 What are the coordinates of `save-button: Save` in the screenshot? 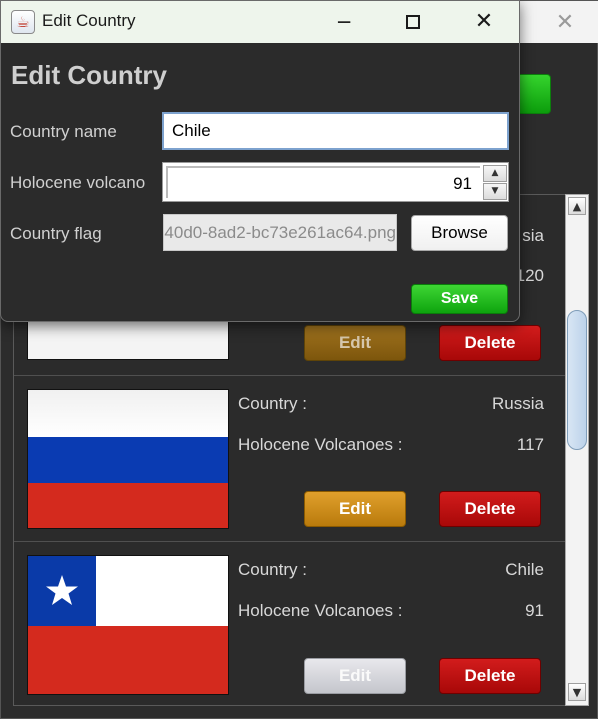 It's located at (459, 299).